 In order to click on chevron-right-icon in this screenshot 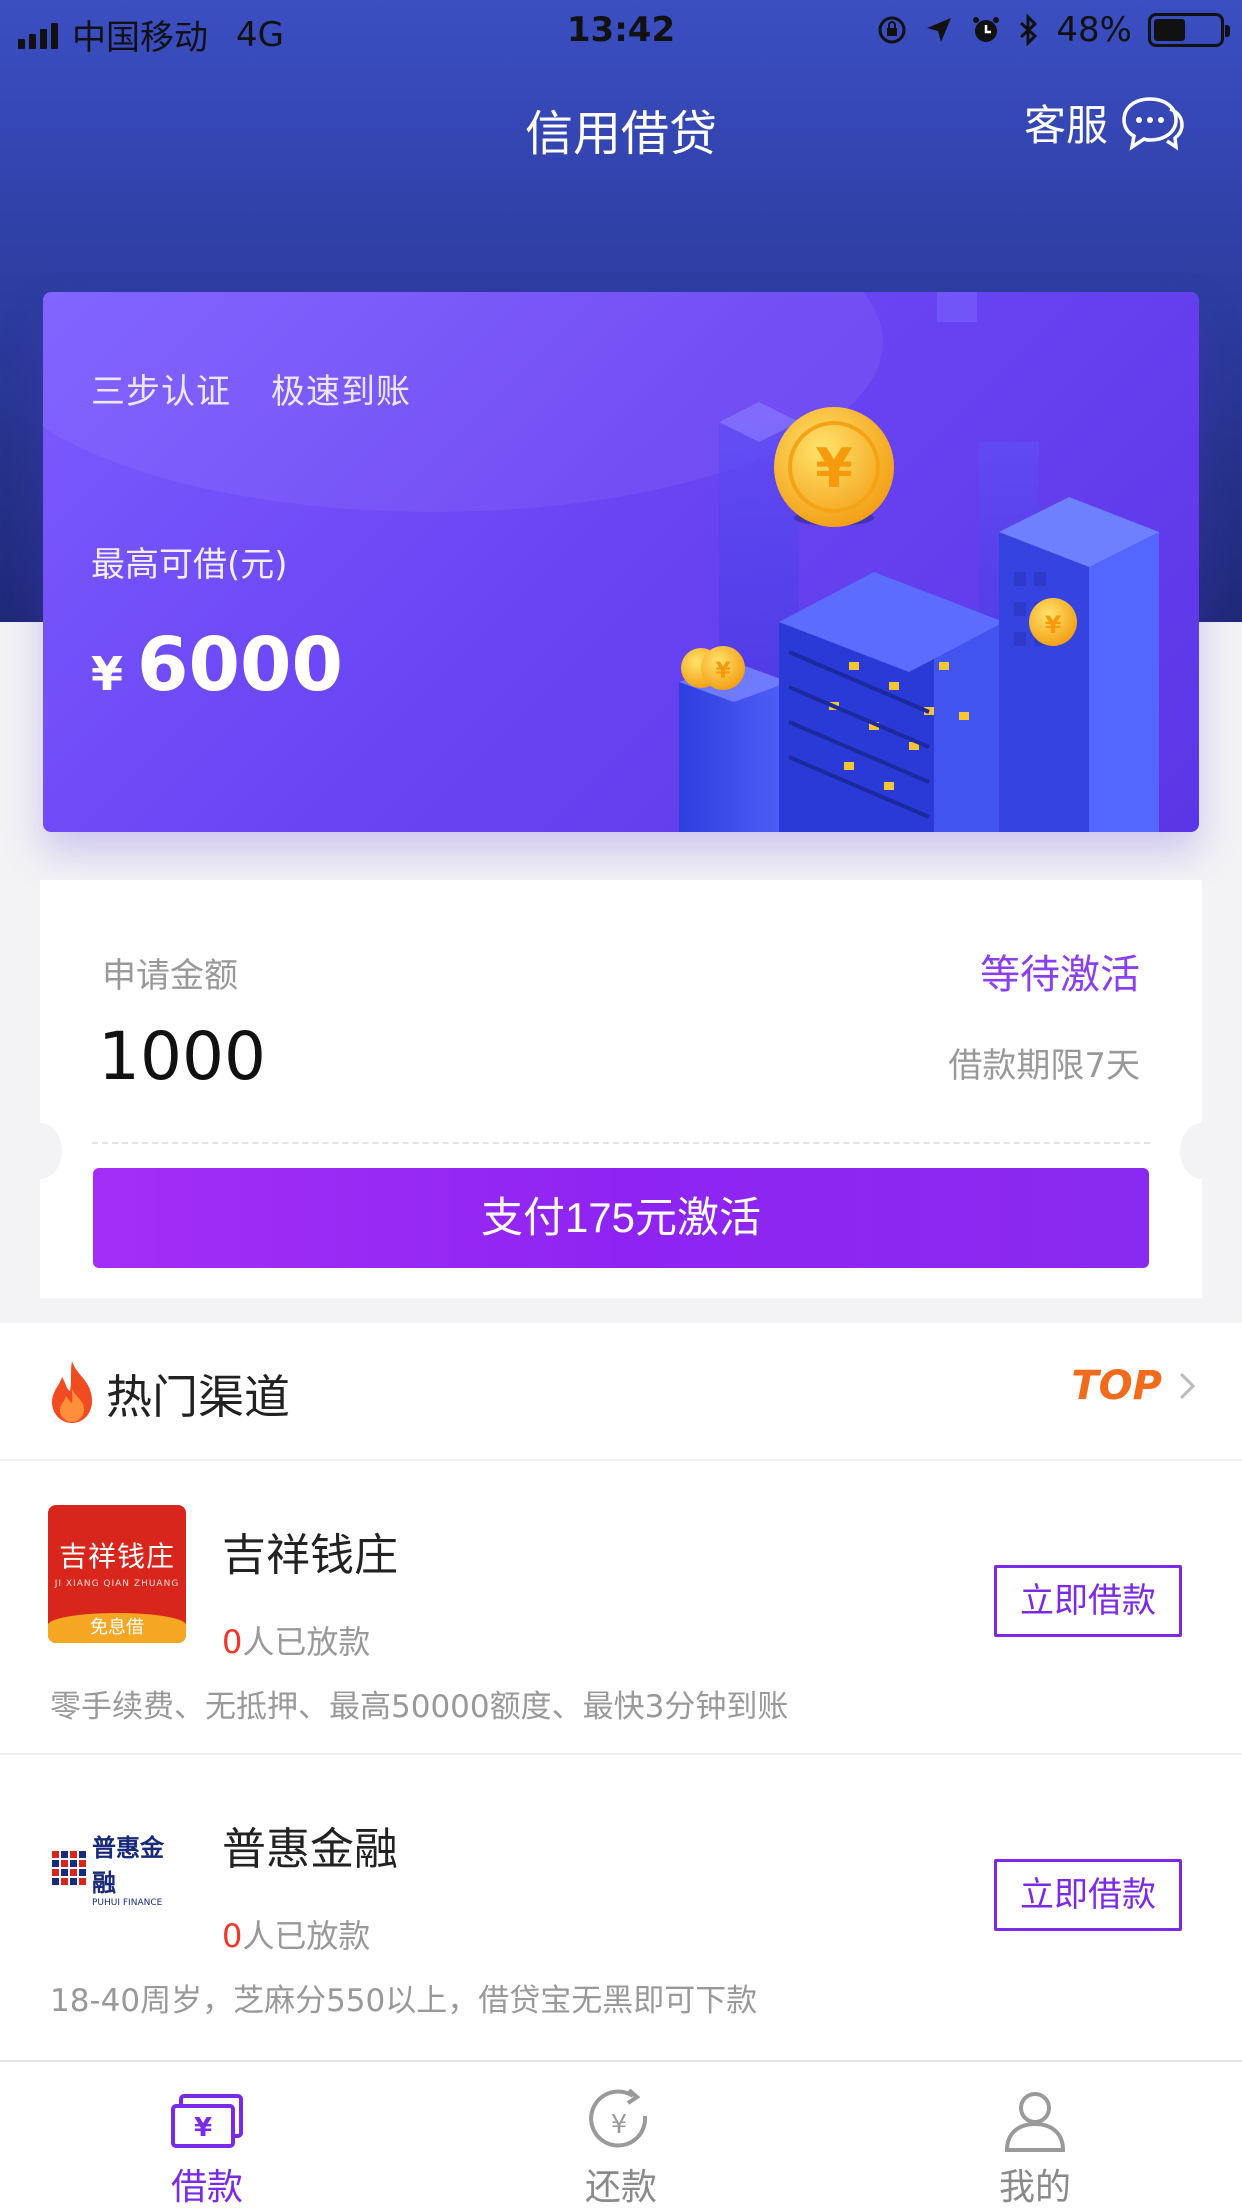, I will do `click(1187, 1386)`.